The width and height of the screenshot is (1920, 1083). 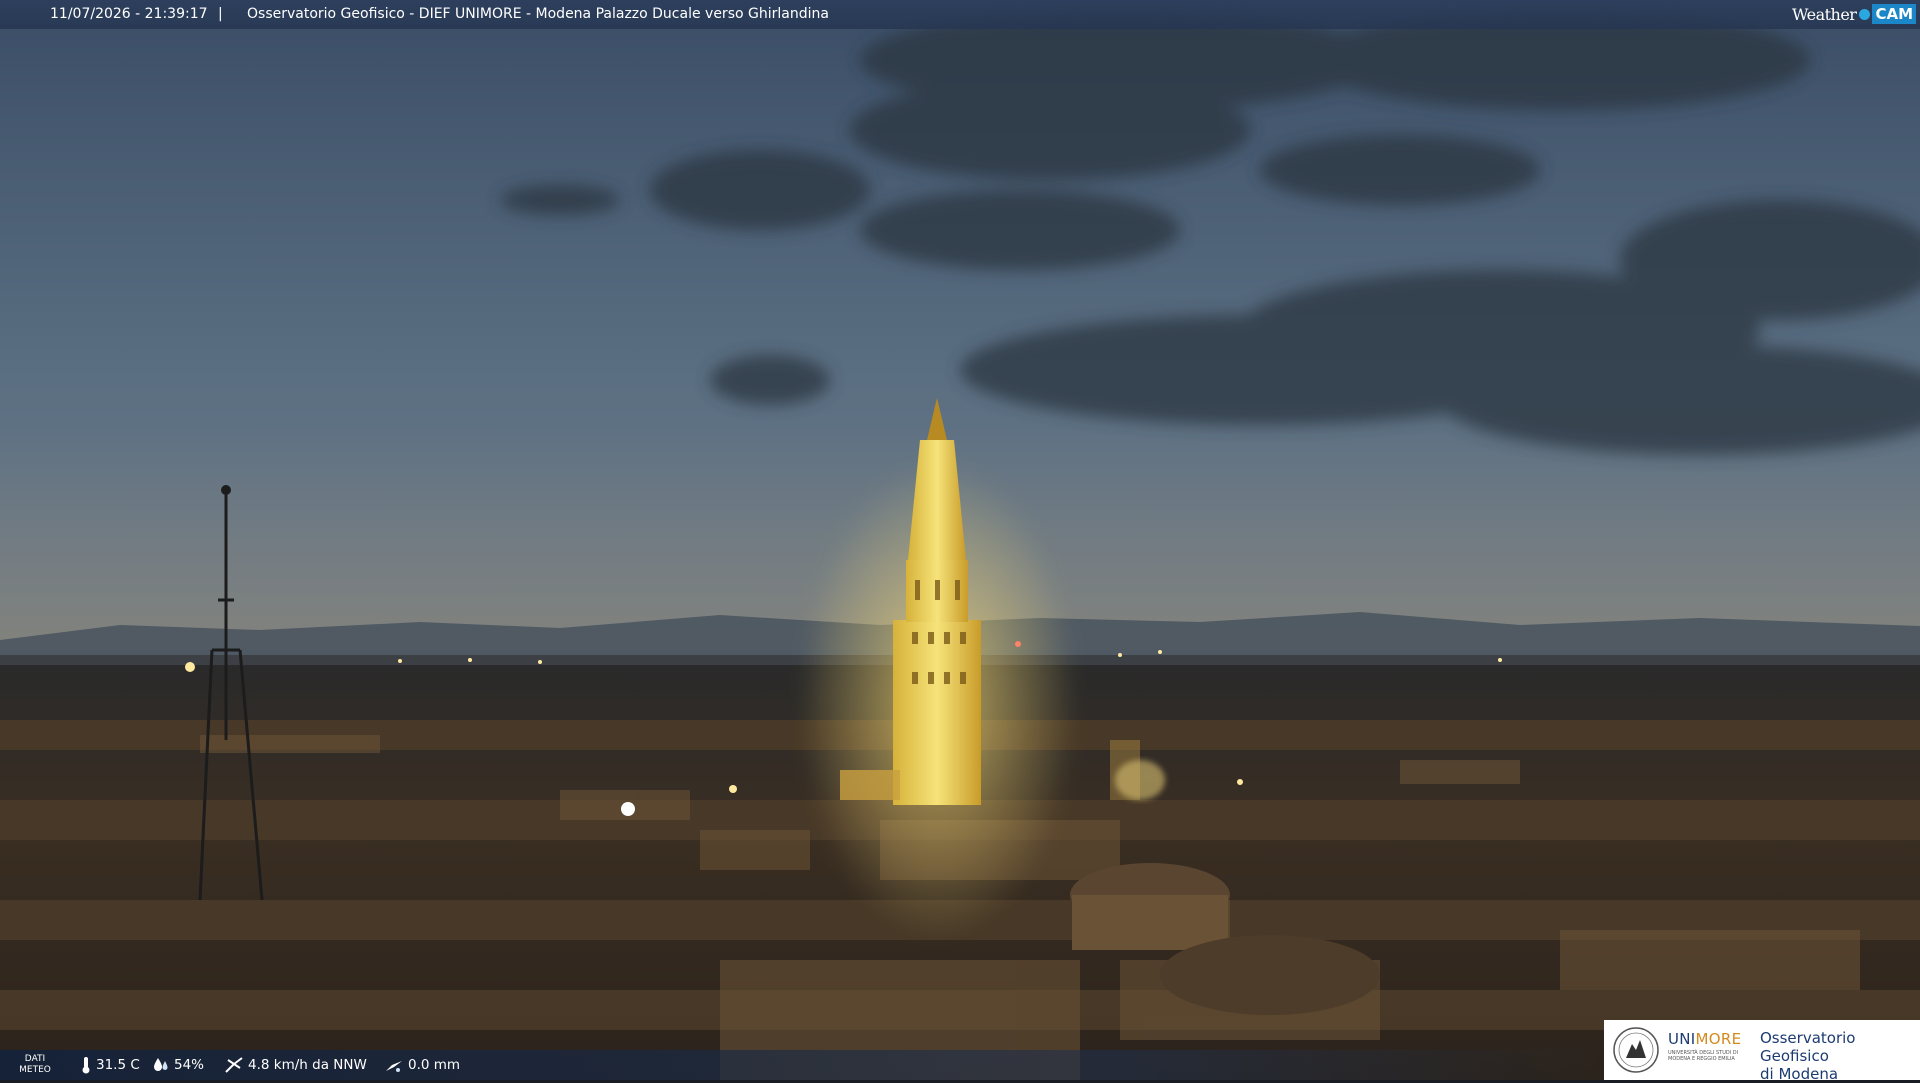 I want to click on humidity-value: 54%, so click(x=189, y=1065).